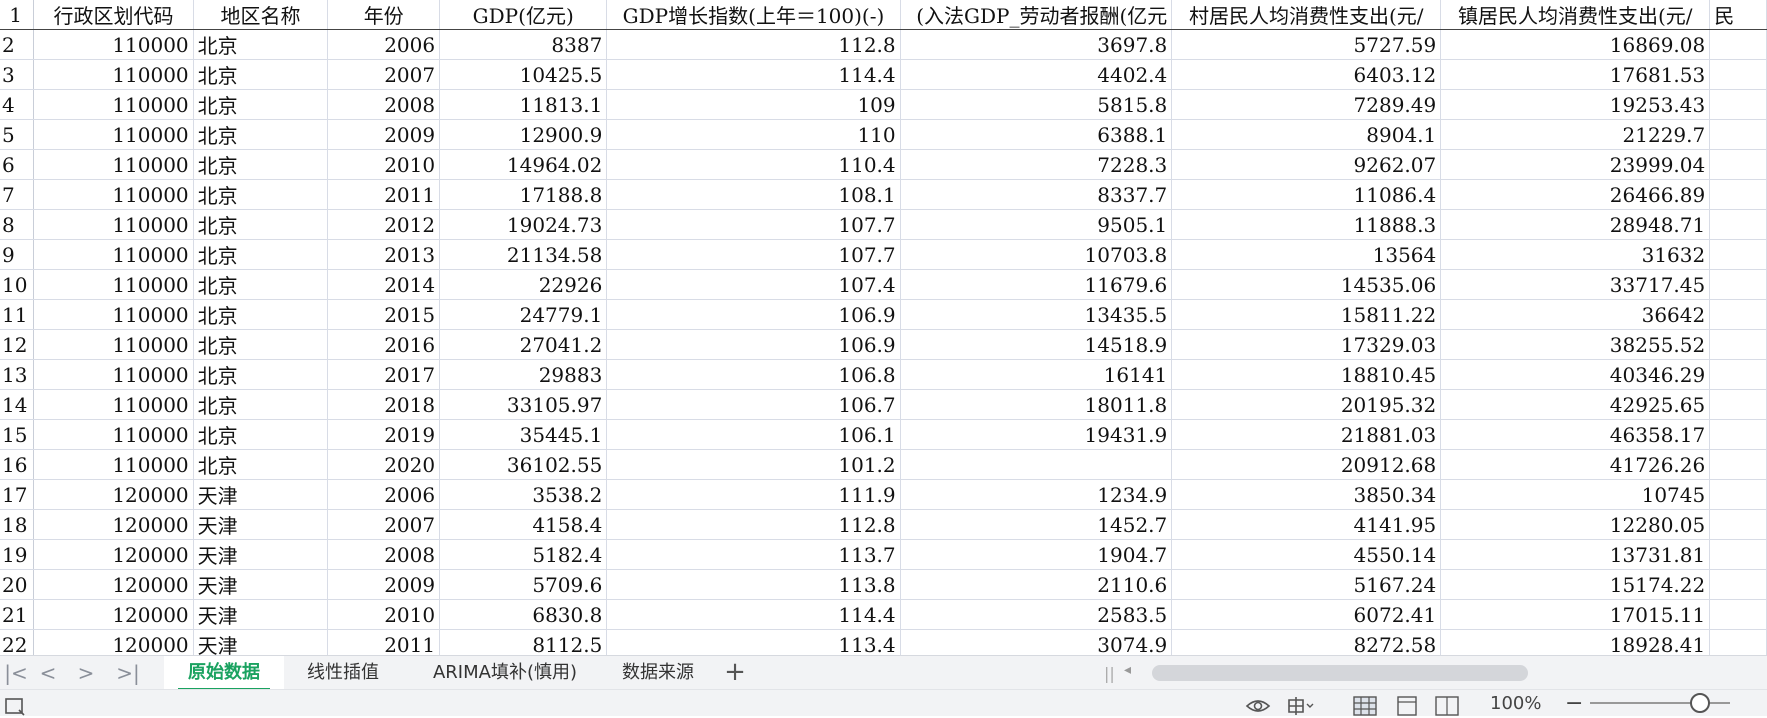 The image size is (1767, 718). I want to click on table-cell: 天津, so click(261, 554).